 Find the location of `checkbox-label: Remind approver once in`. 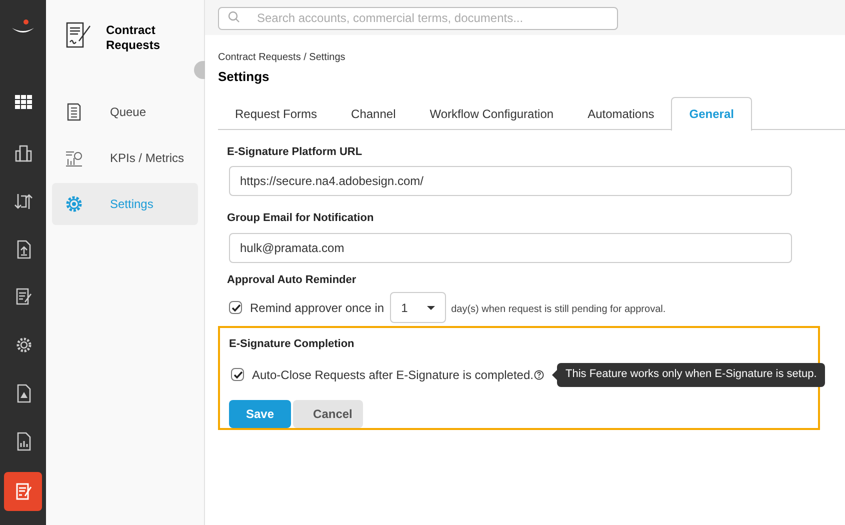

checkbox-label: Remind approver once in is located at coordinates (317, 308).